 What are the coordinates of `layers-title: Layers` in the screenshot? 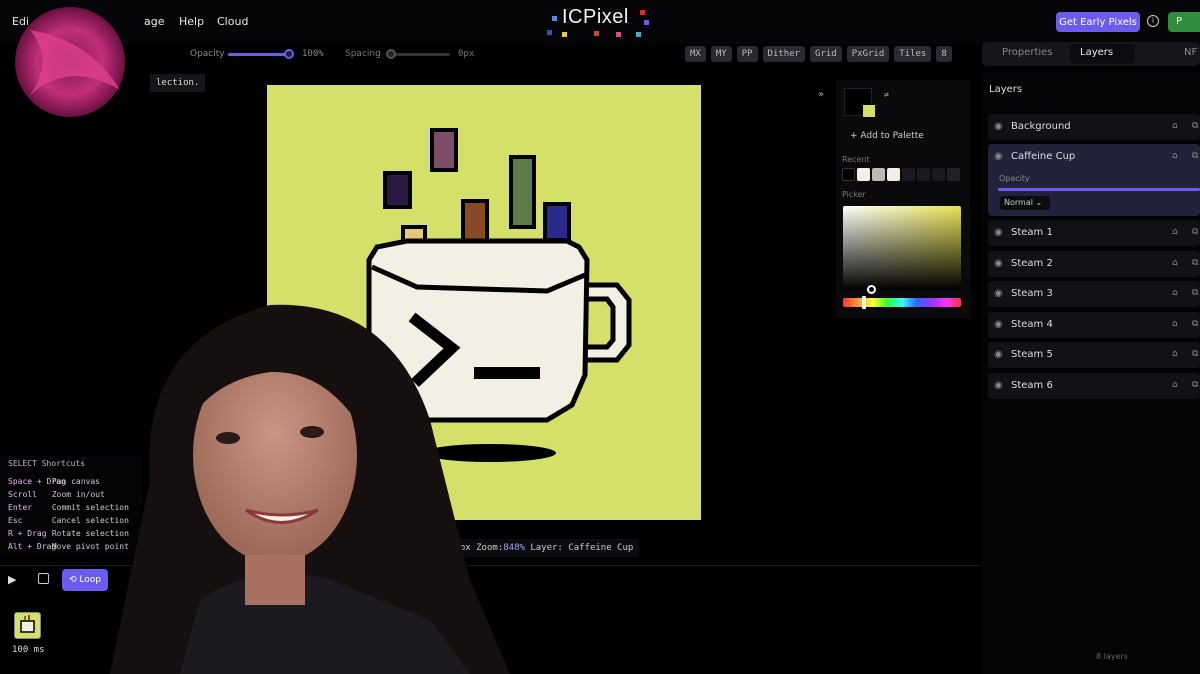 It's located at (1006, 89).